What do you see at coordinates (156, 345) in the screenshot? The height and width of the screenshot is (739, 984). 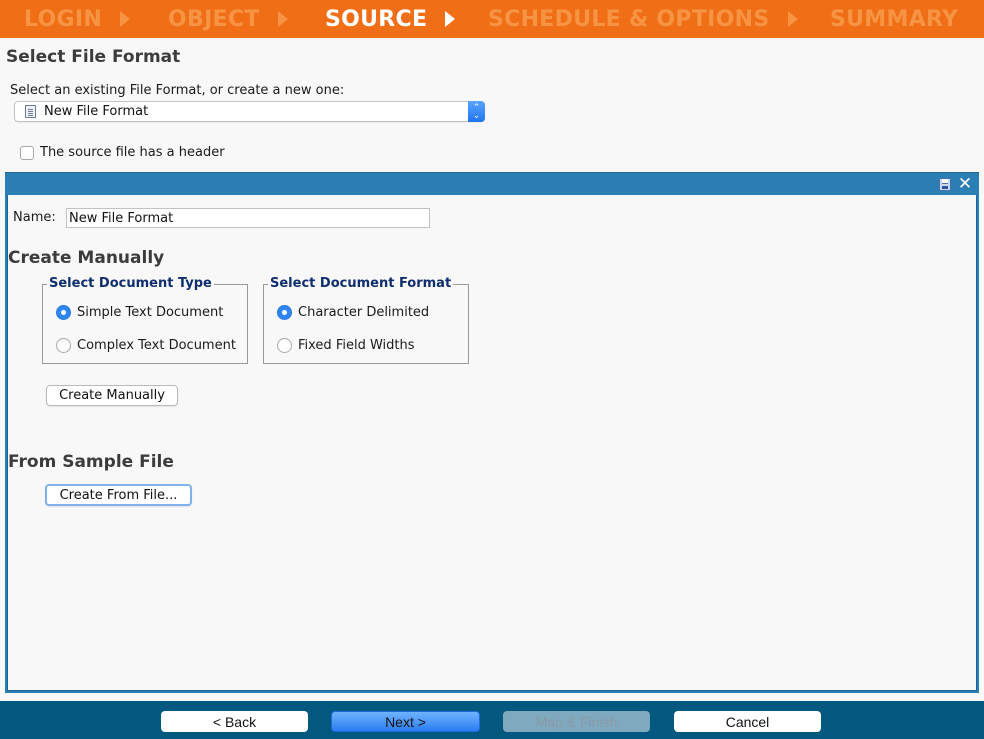 I see `radio-complex-text-label: Complex Text Document` at bounding box center [156, 345].